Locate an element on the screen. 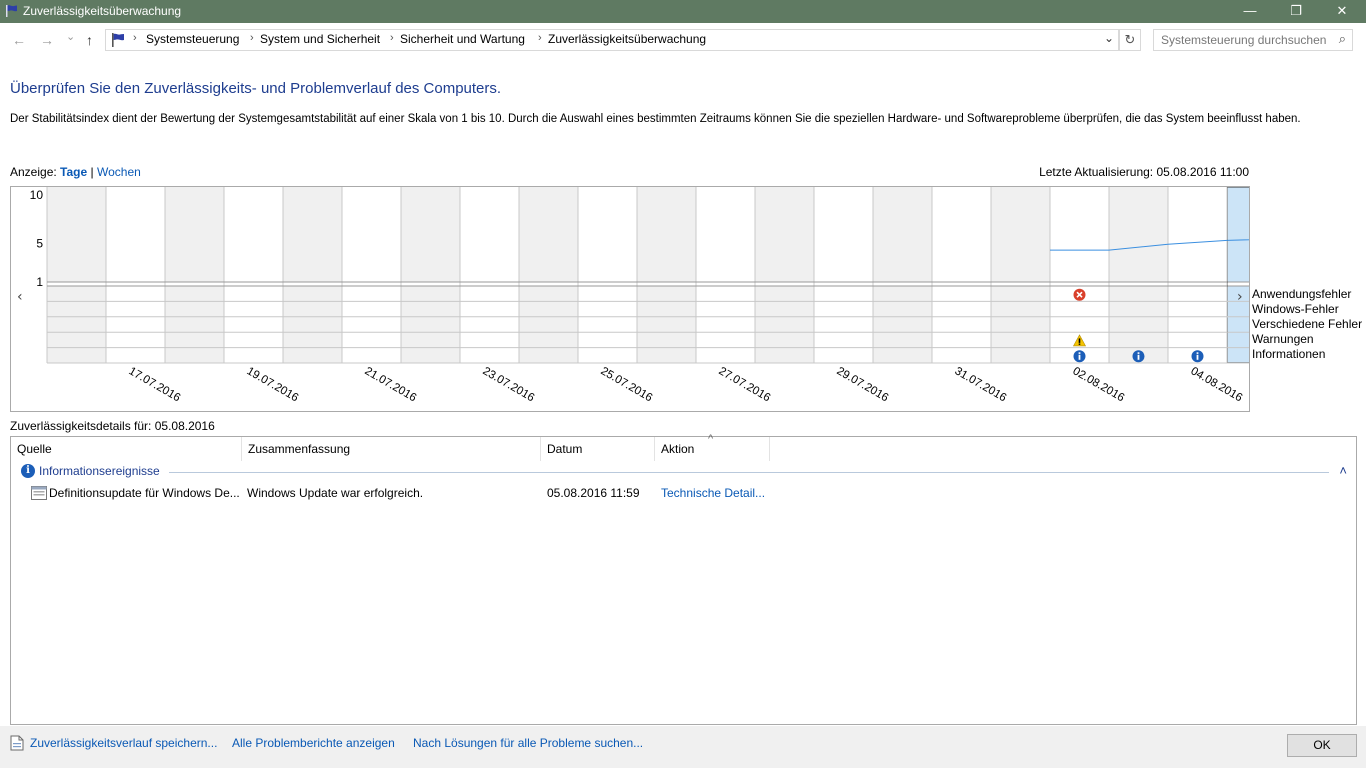 This screenshot has width=1366, height=768. close-button: ✕ is located at coordinates (1342, 11).